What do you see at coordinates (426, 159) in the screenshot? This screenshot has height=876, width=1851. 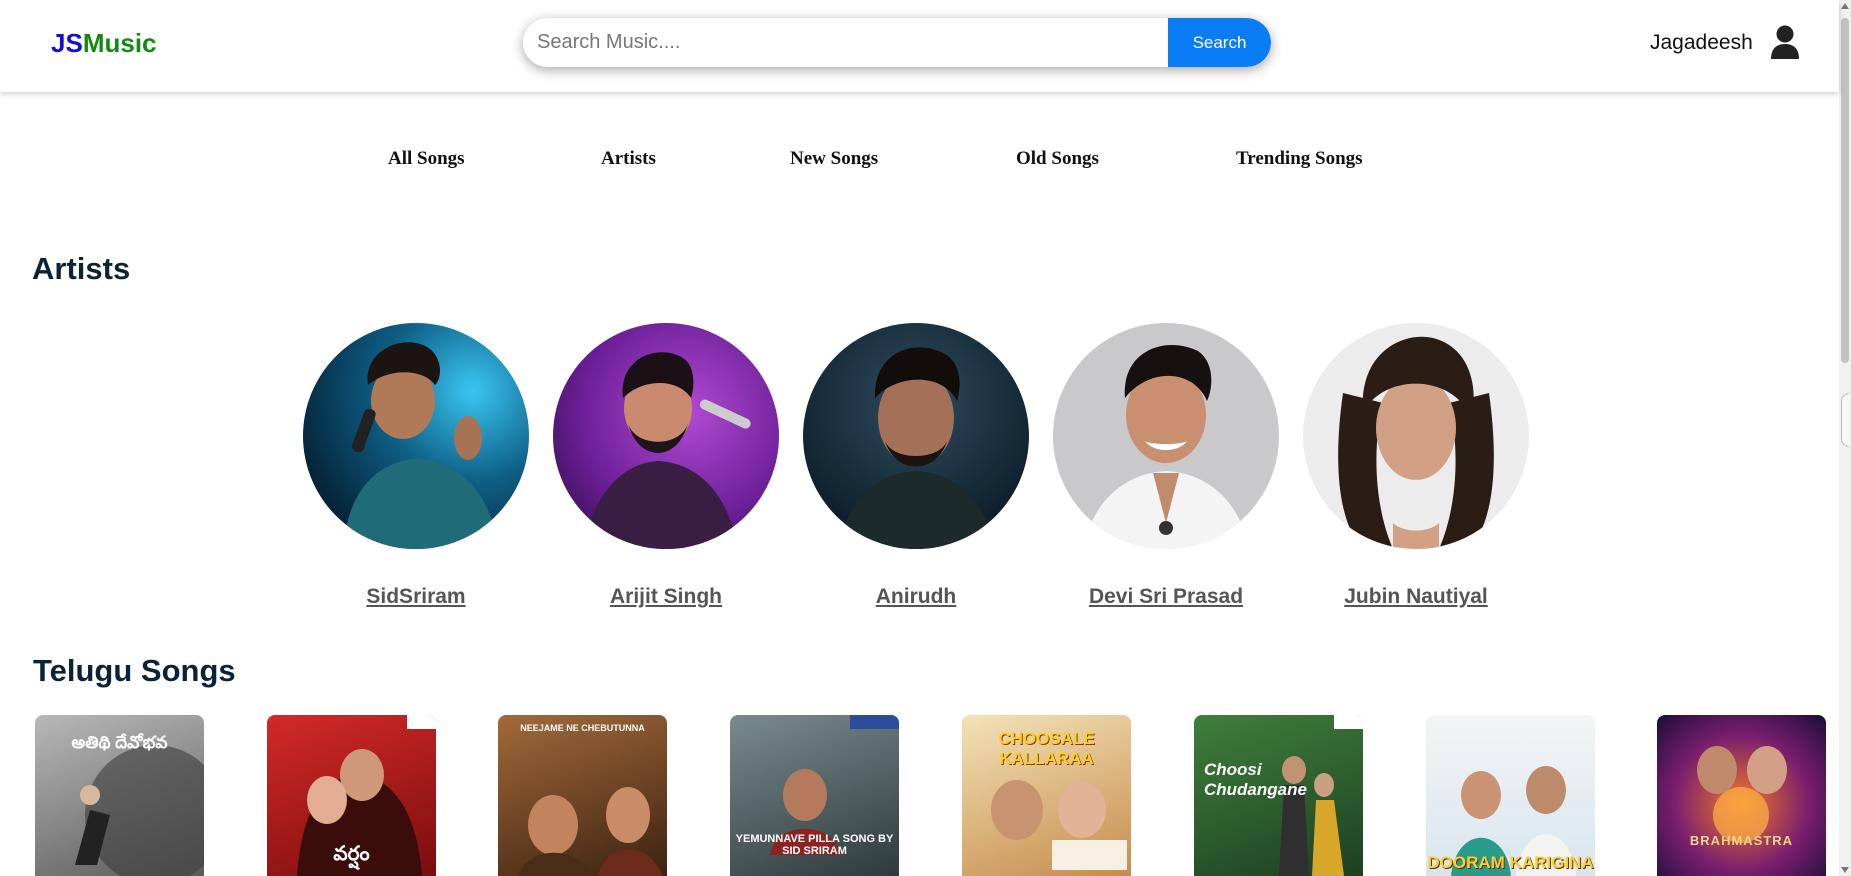 I see `nav-all-songs: All Songs` at bounding box center [426, 159].